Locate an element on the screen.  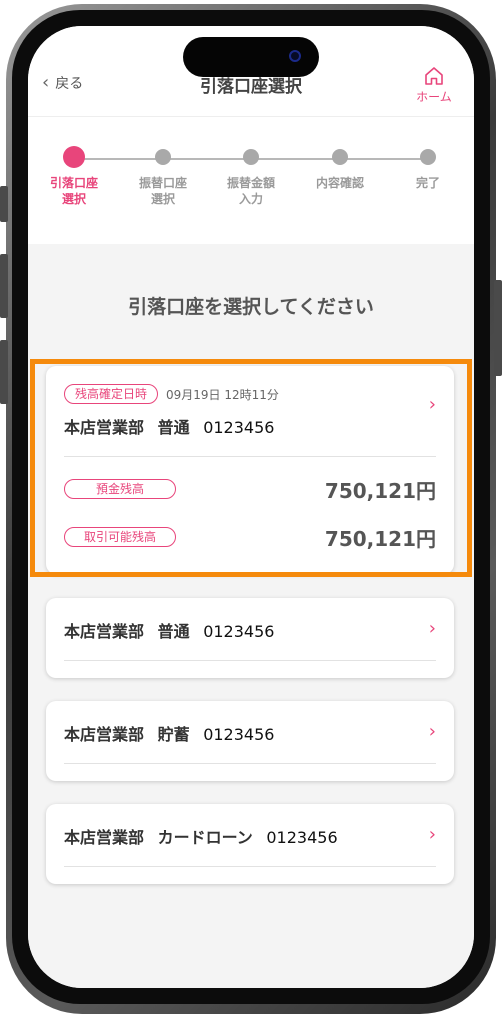
account-card-header: 本店営業部 普通 0123456 › is located at coordinates (250, 629).